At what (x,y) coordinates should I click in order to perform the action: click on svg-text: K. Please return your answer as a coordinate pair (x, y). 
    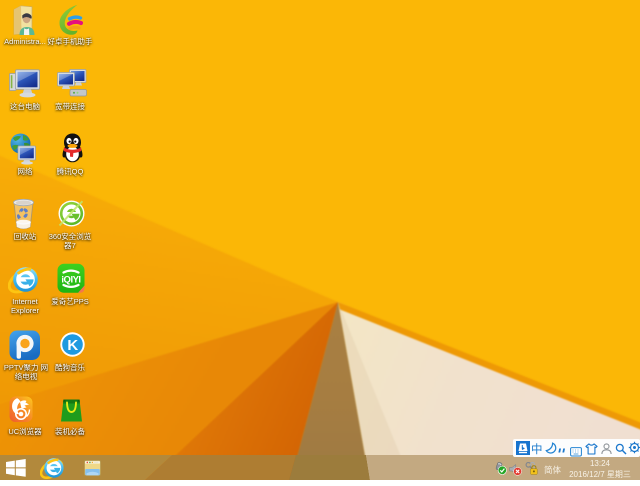
    Looking at the image, I should click on (72, 345).